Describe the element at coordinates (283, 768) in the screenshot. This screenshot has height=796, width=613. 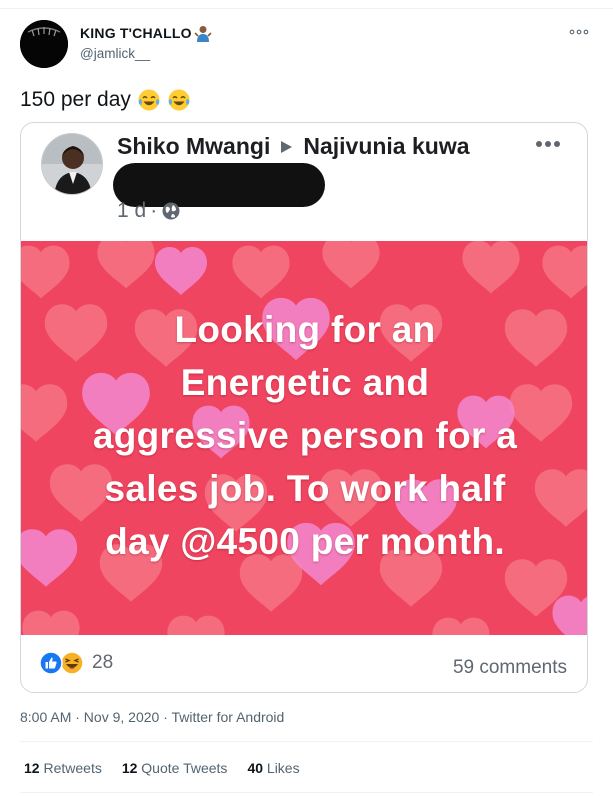
I see `likes-label: Likes` at that location.